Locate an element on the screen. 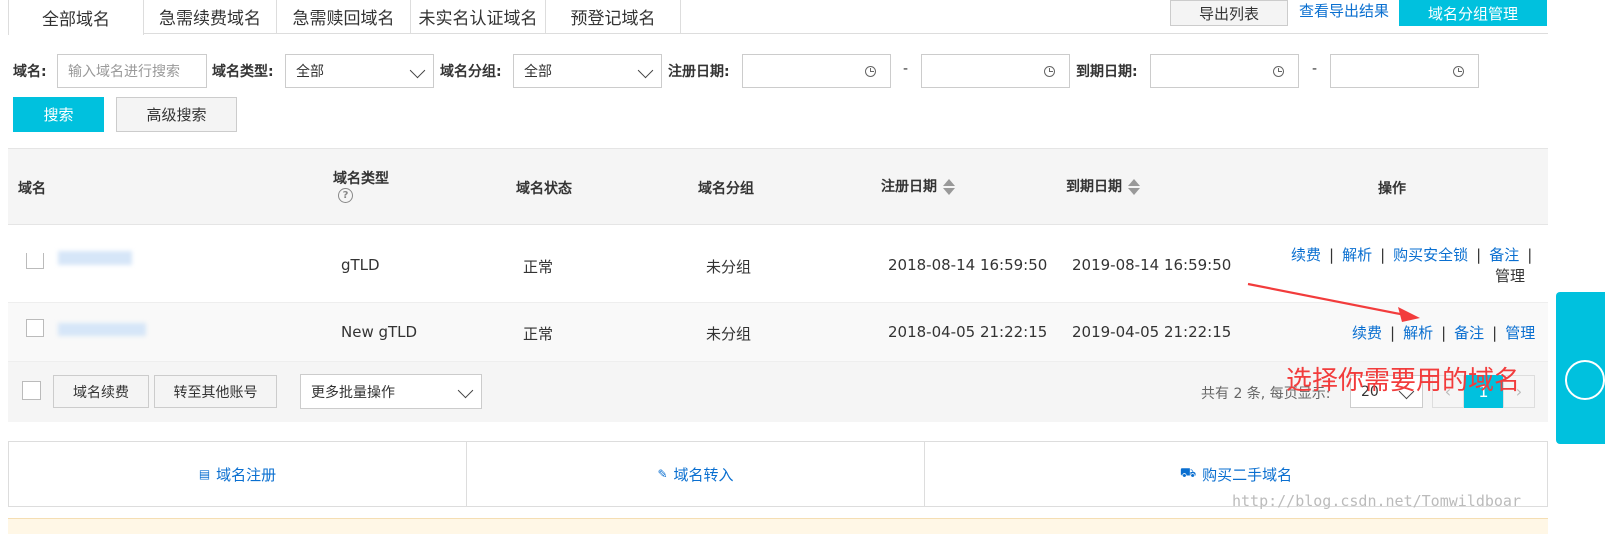  tab-all-domains: 全部域名 is located at coordinates (76, 17).